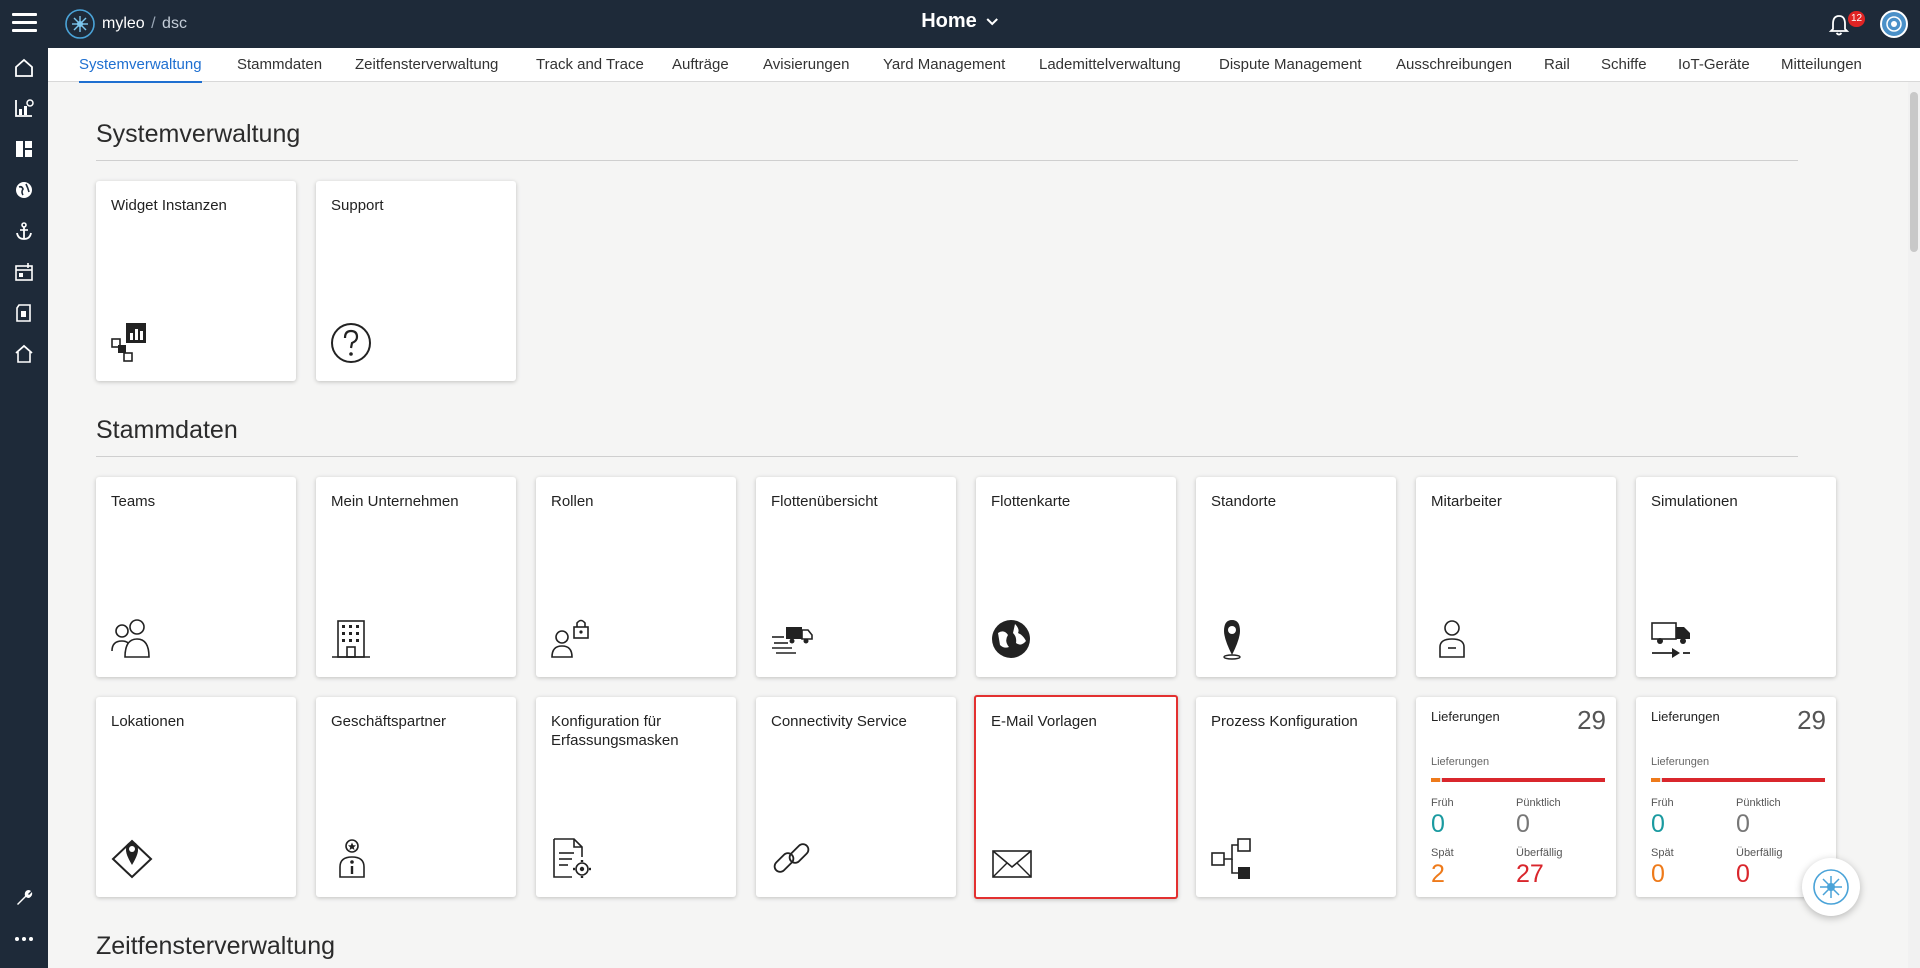 The height and width of the screenshot is (968, 1920). I want to click on tab-systemverwaltung: Systemverwaltung, so click(140, 69).